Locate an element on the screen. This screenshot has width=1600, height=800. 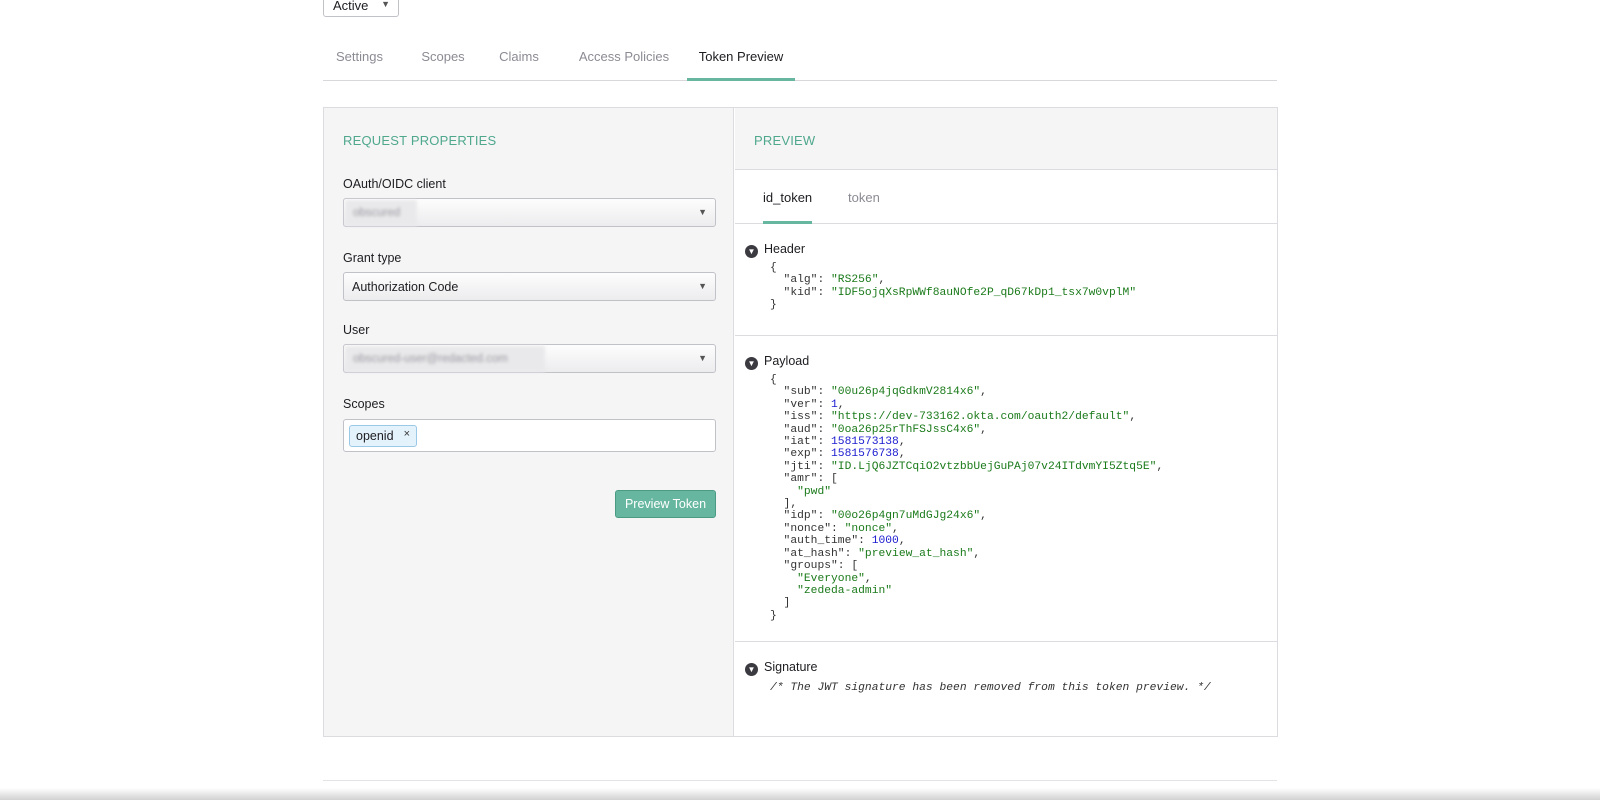
preview-token-button: Preview Token is located at coordinates (665, 504).